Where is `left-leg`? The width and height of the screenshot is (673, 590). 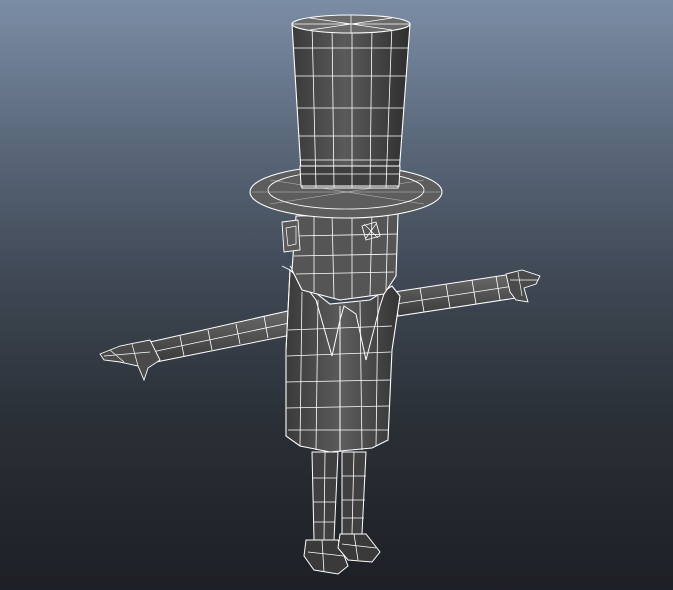
left-leg is located at coordinates (354, 493).